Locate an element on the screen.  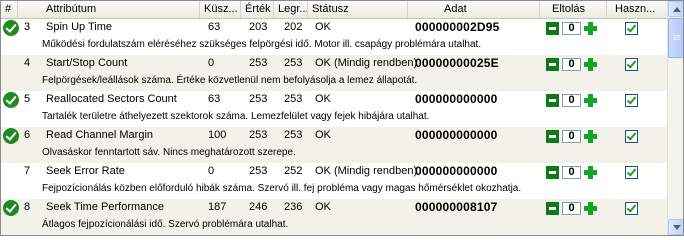
column-header-attribute: Attribútum is located at coordinates (109, 9).